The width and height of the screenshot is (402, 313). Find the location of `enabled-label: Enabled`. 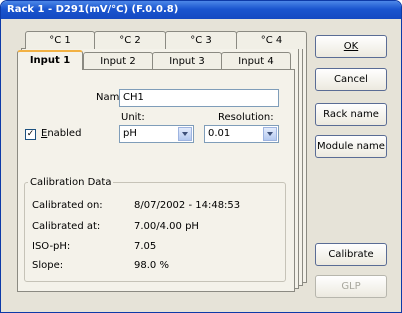

enabled-label: Enabled is located at coordinates (61, 133).